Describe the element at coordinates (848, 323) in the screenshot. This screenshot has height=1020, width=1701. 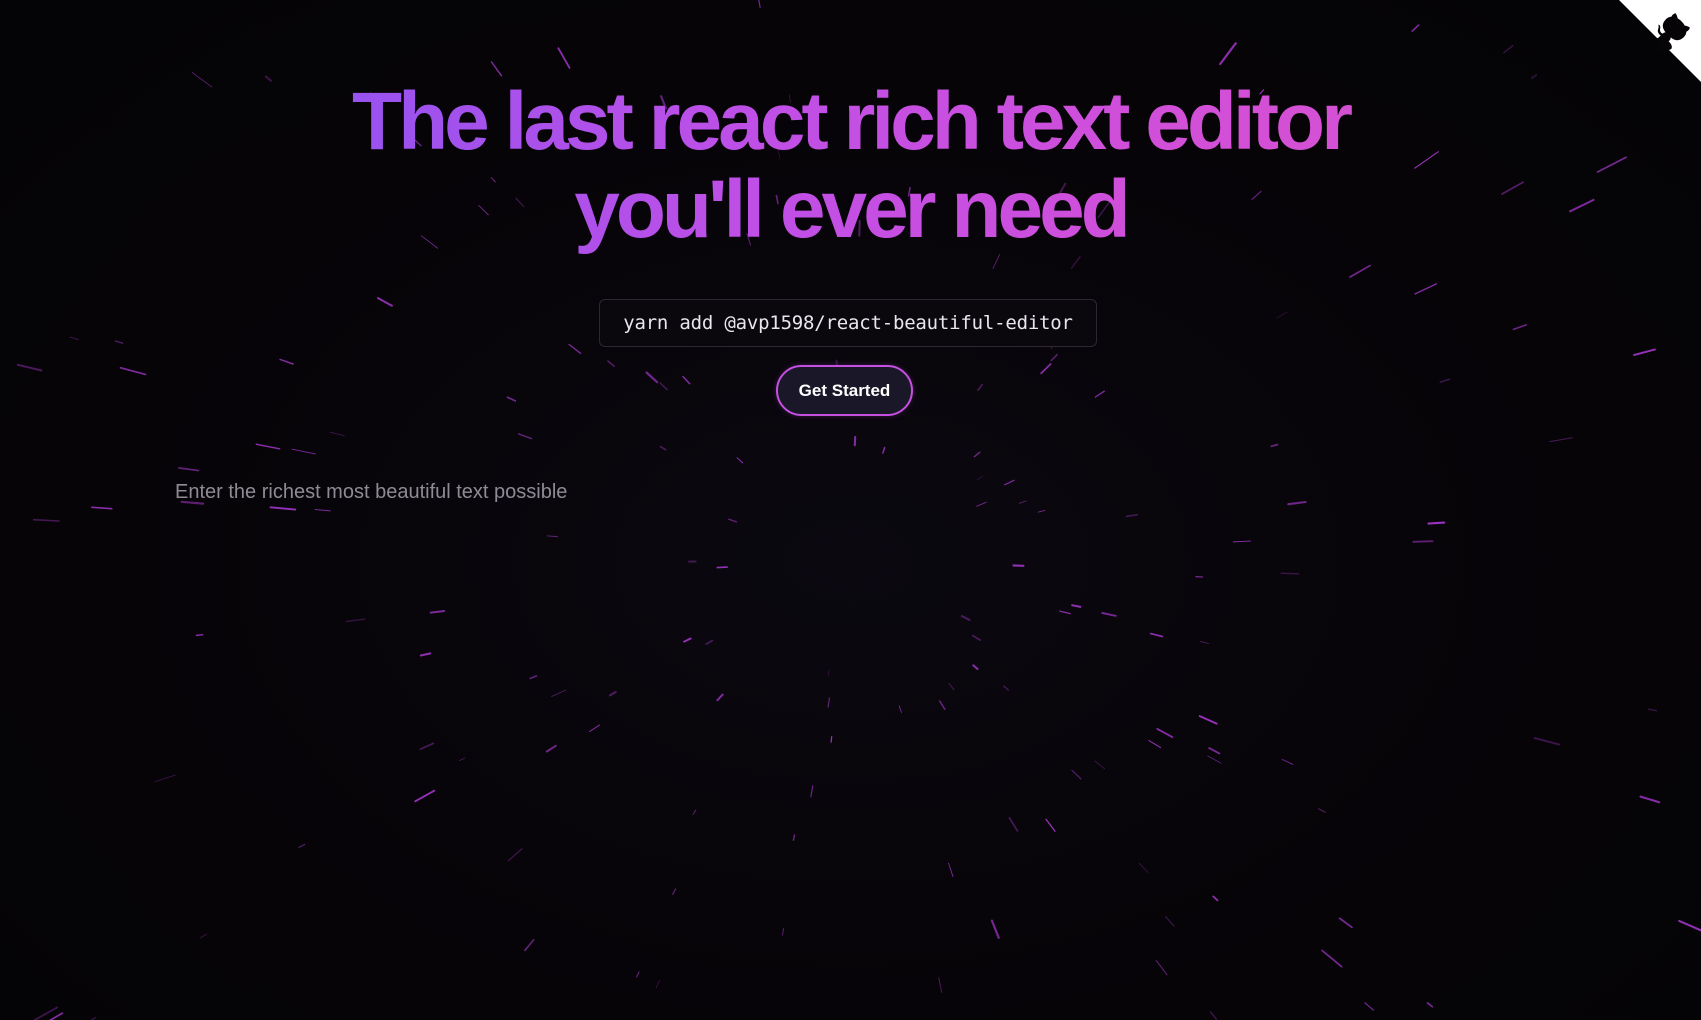
I see `install-command: yarn add @avp1598/react-beautiful-editor` at that location.